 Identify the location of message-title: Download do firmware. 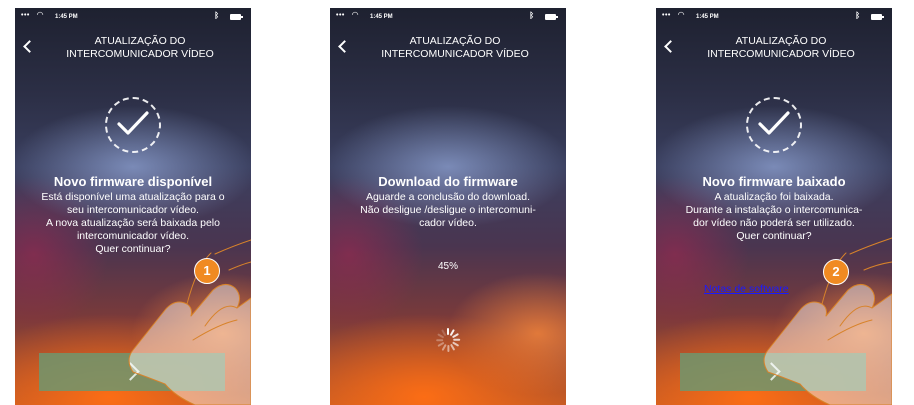
(448, 181).